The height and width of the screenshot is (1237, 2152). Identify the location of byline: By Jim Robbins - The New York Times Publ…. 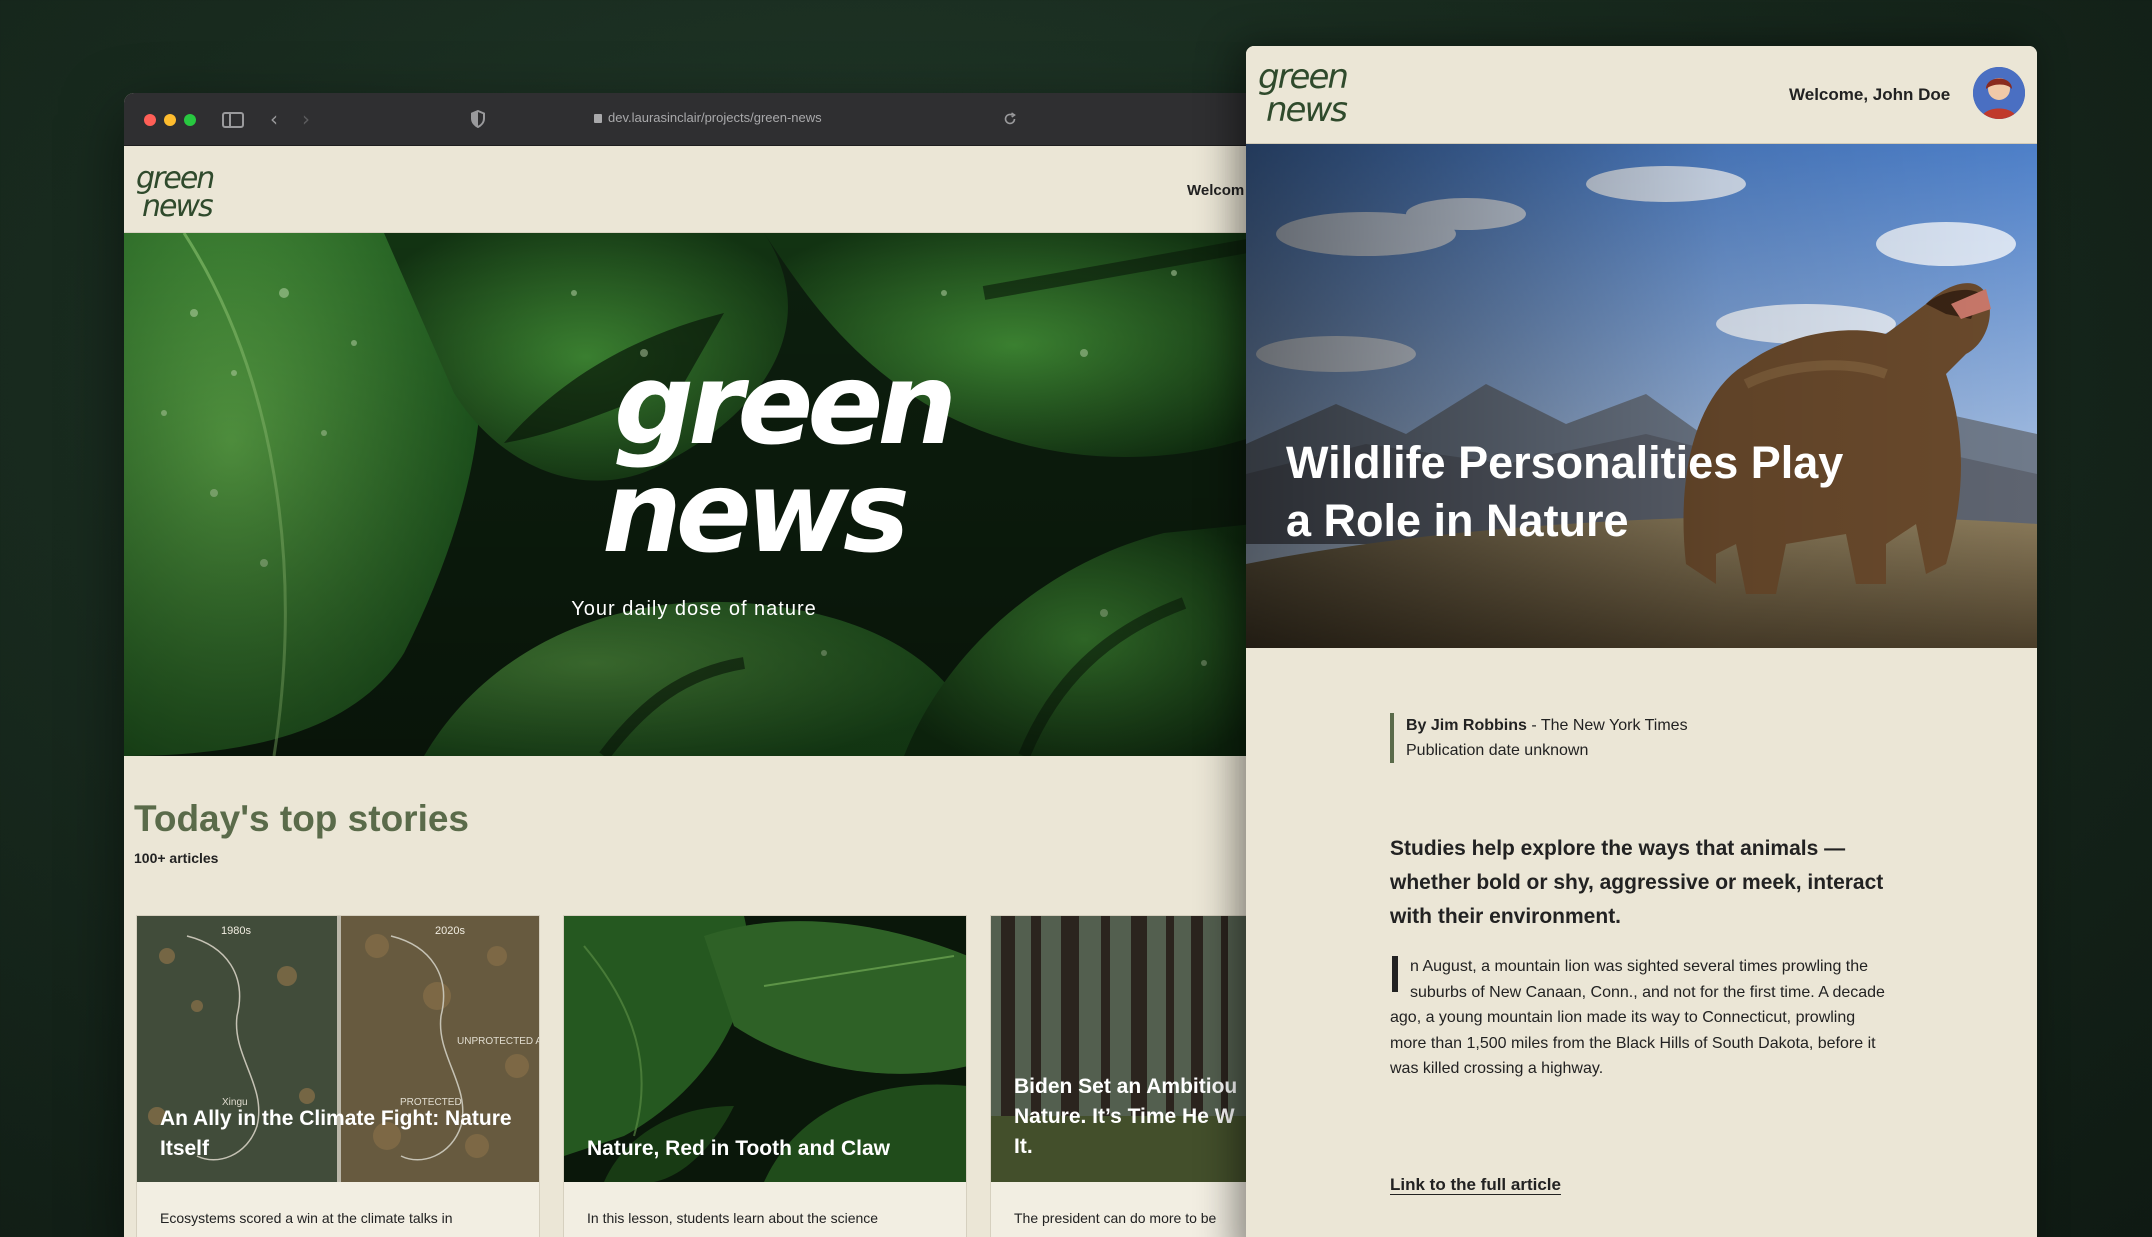
(1539, 738).